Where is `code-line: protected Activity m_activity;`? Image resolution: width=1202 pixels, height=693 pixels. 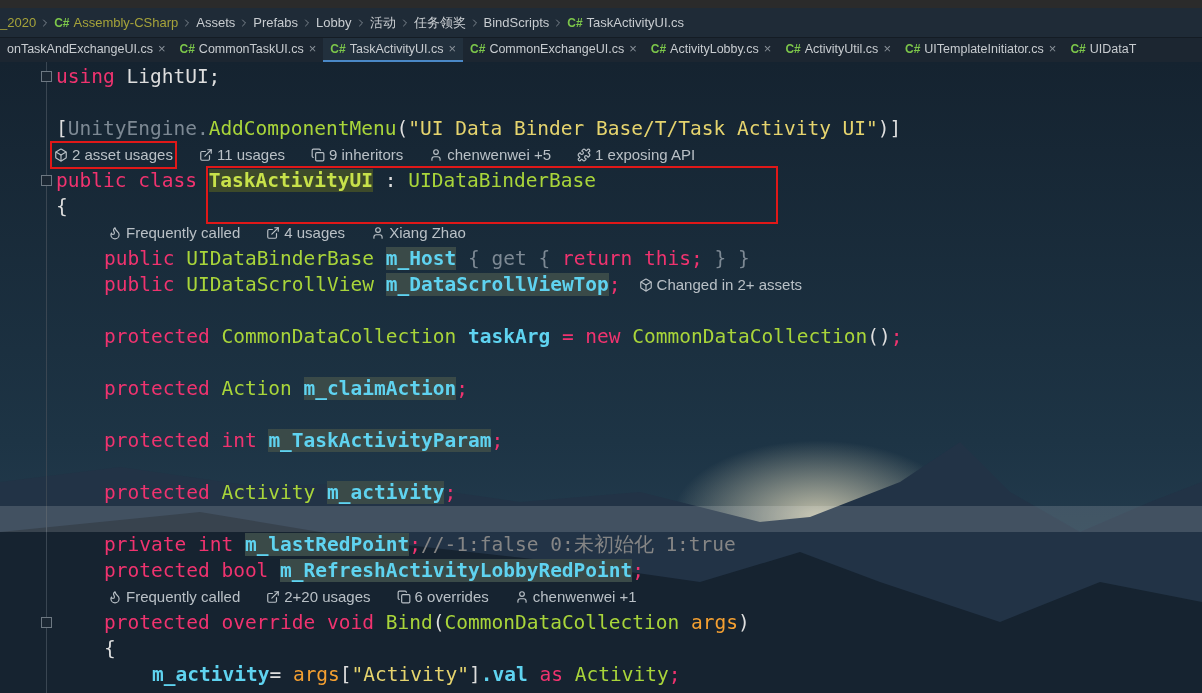
code-line: protected Activity m_activity; is located at coordinates (280, 493).